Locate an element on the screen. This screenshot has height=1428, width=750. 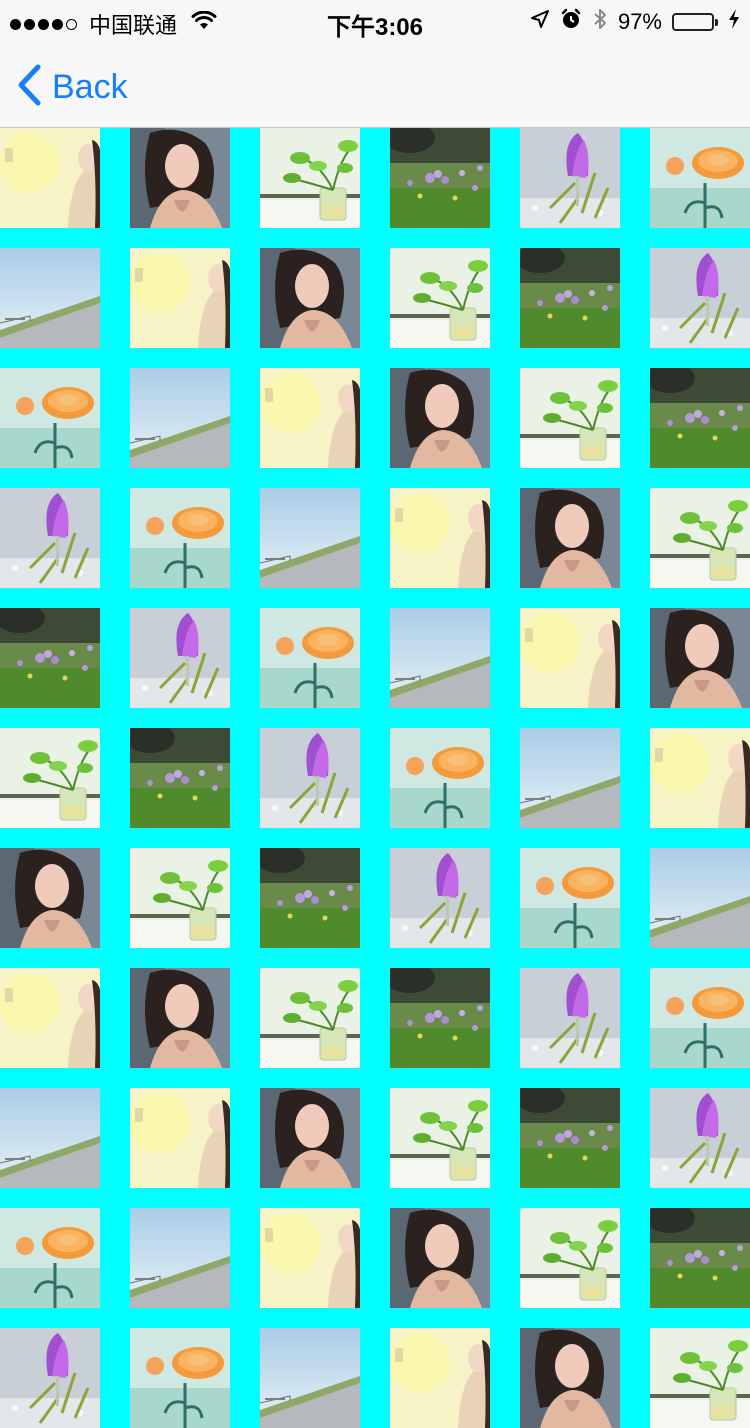
navigation-bar: Back is located at coordinates (375, 84).